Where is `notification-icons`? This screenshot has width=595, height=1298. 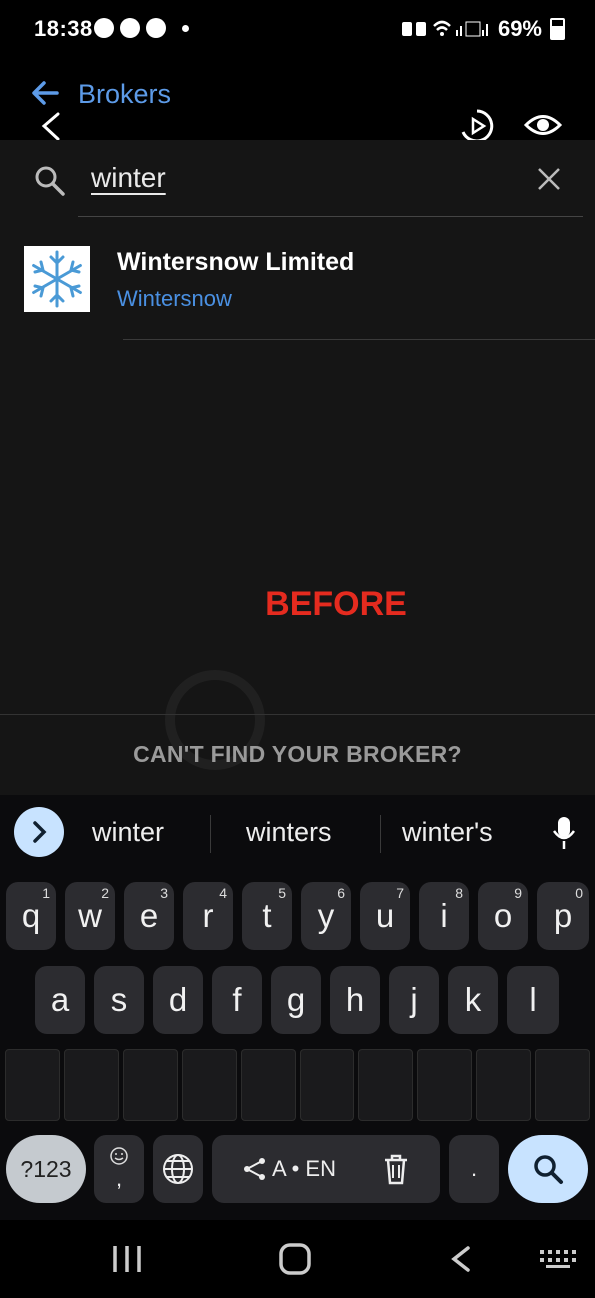 notification-icons is located at coordinates (141, 28).